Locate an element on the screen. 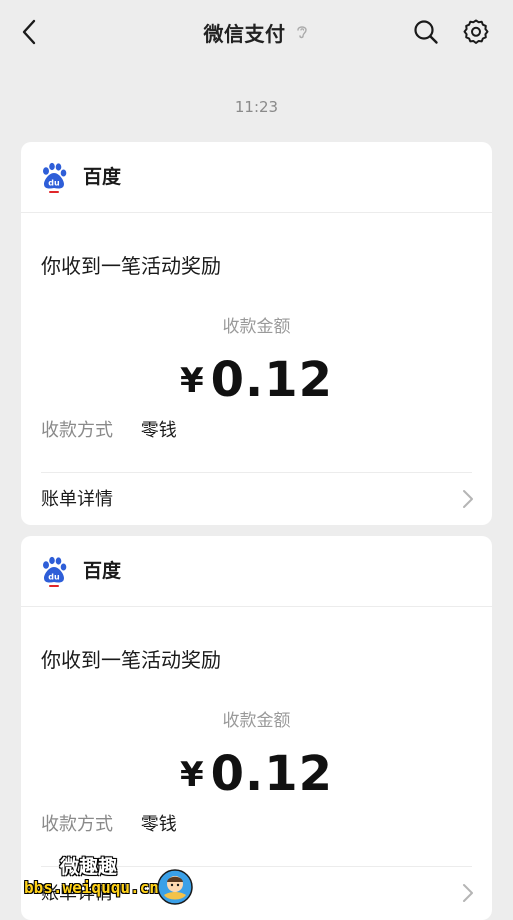  message-timestamp: 11:23 is located at coordinates (256, 107).